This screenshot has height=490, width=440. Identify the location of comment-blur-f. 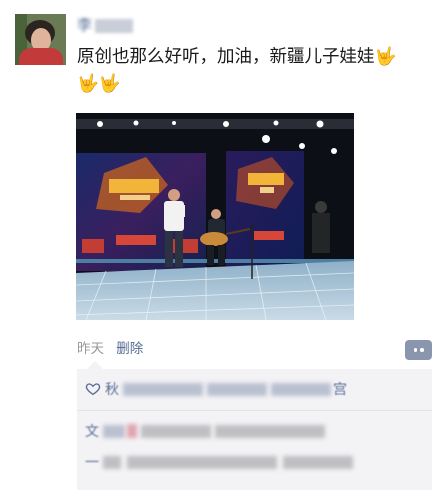
(202, 462).